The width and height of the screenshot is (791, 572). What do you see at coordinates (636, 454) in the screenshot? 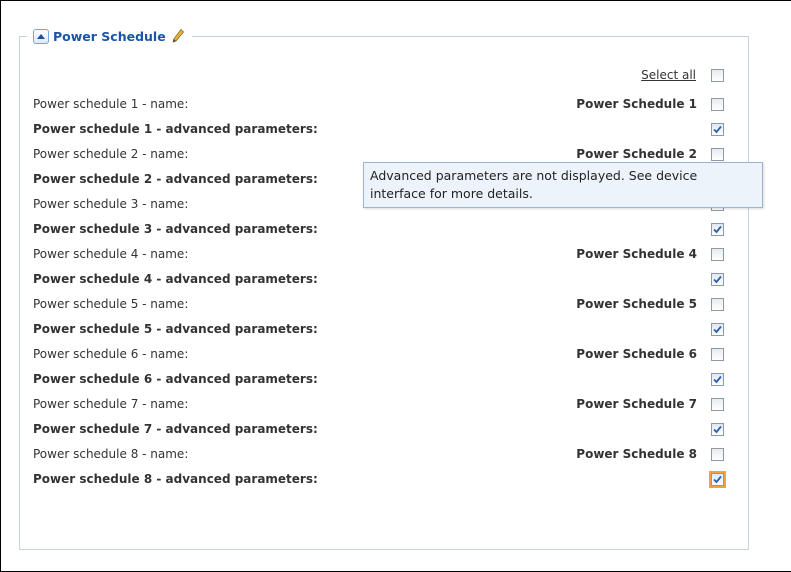
I see `schedule-name-value: Power Schedule 8` at bounding box center [636, 454].